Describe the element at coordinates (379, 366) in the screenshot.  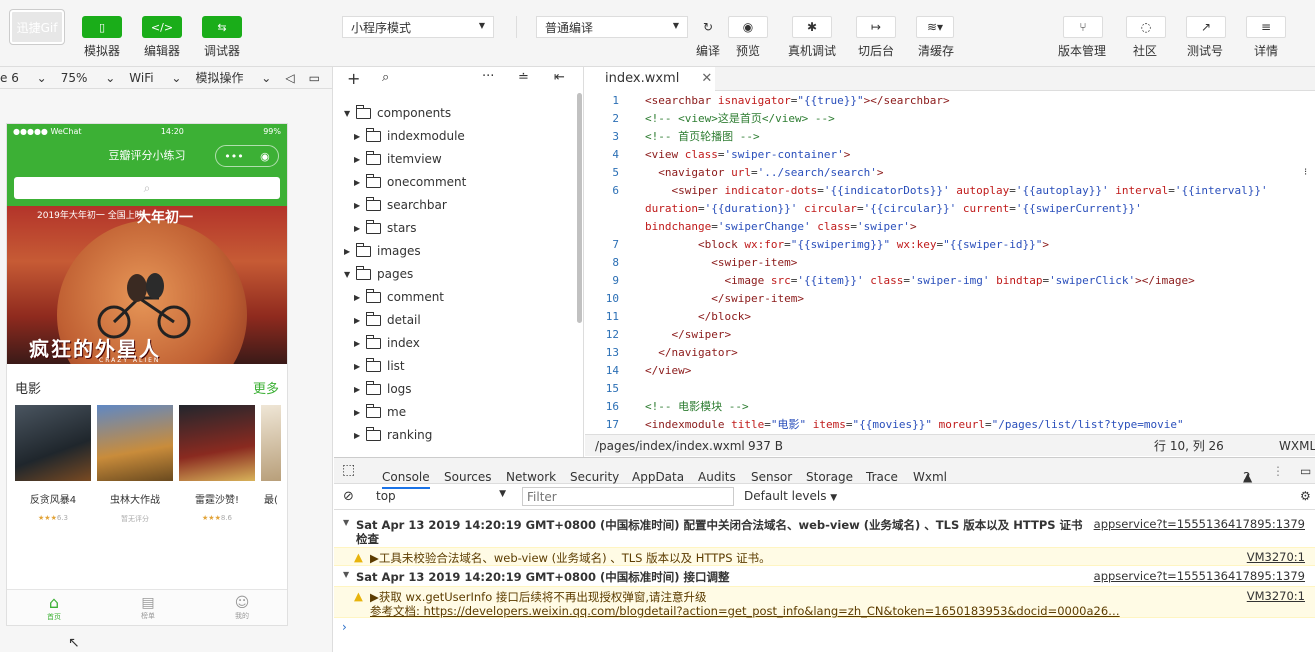
I see `tree-item-list: ▶ list` at that location.